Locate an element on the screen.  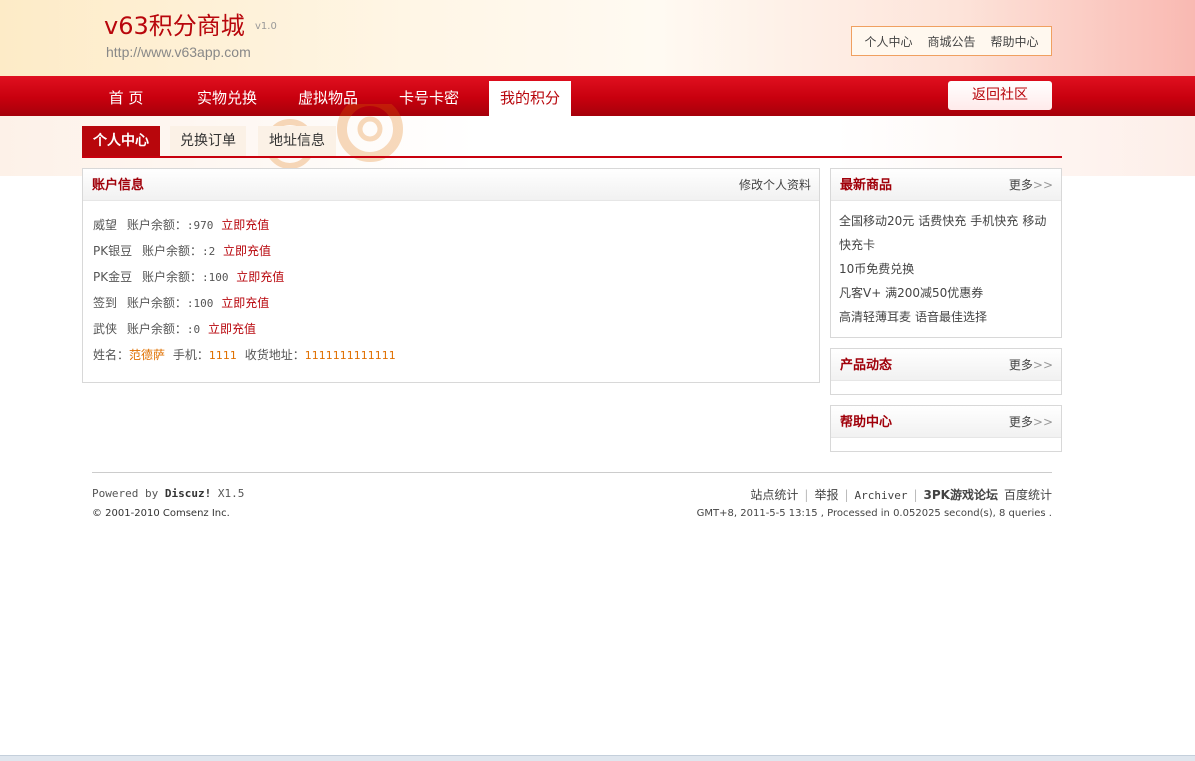
help-center-panel: 帮助中心 更多>> is located at coordinates (946, 428).